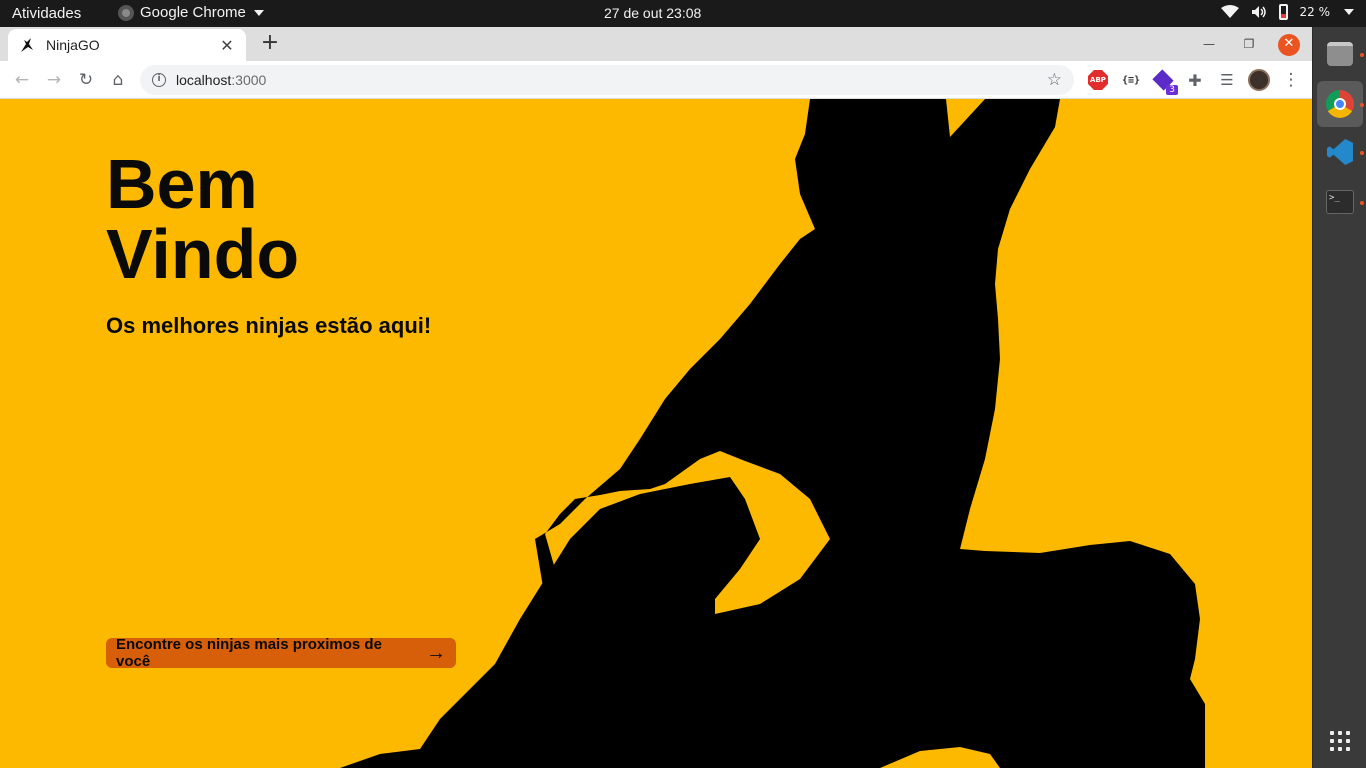  Describe the element at coordinates (1249, 45) in the screenshot. I see `maximize-button: ❐` at that location.